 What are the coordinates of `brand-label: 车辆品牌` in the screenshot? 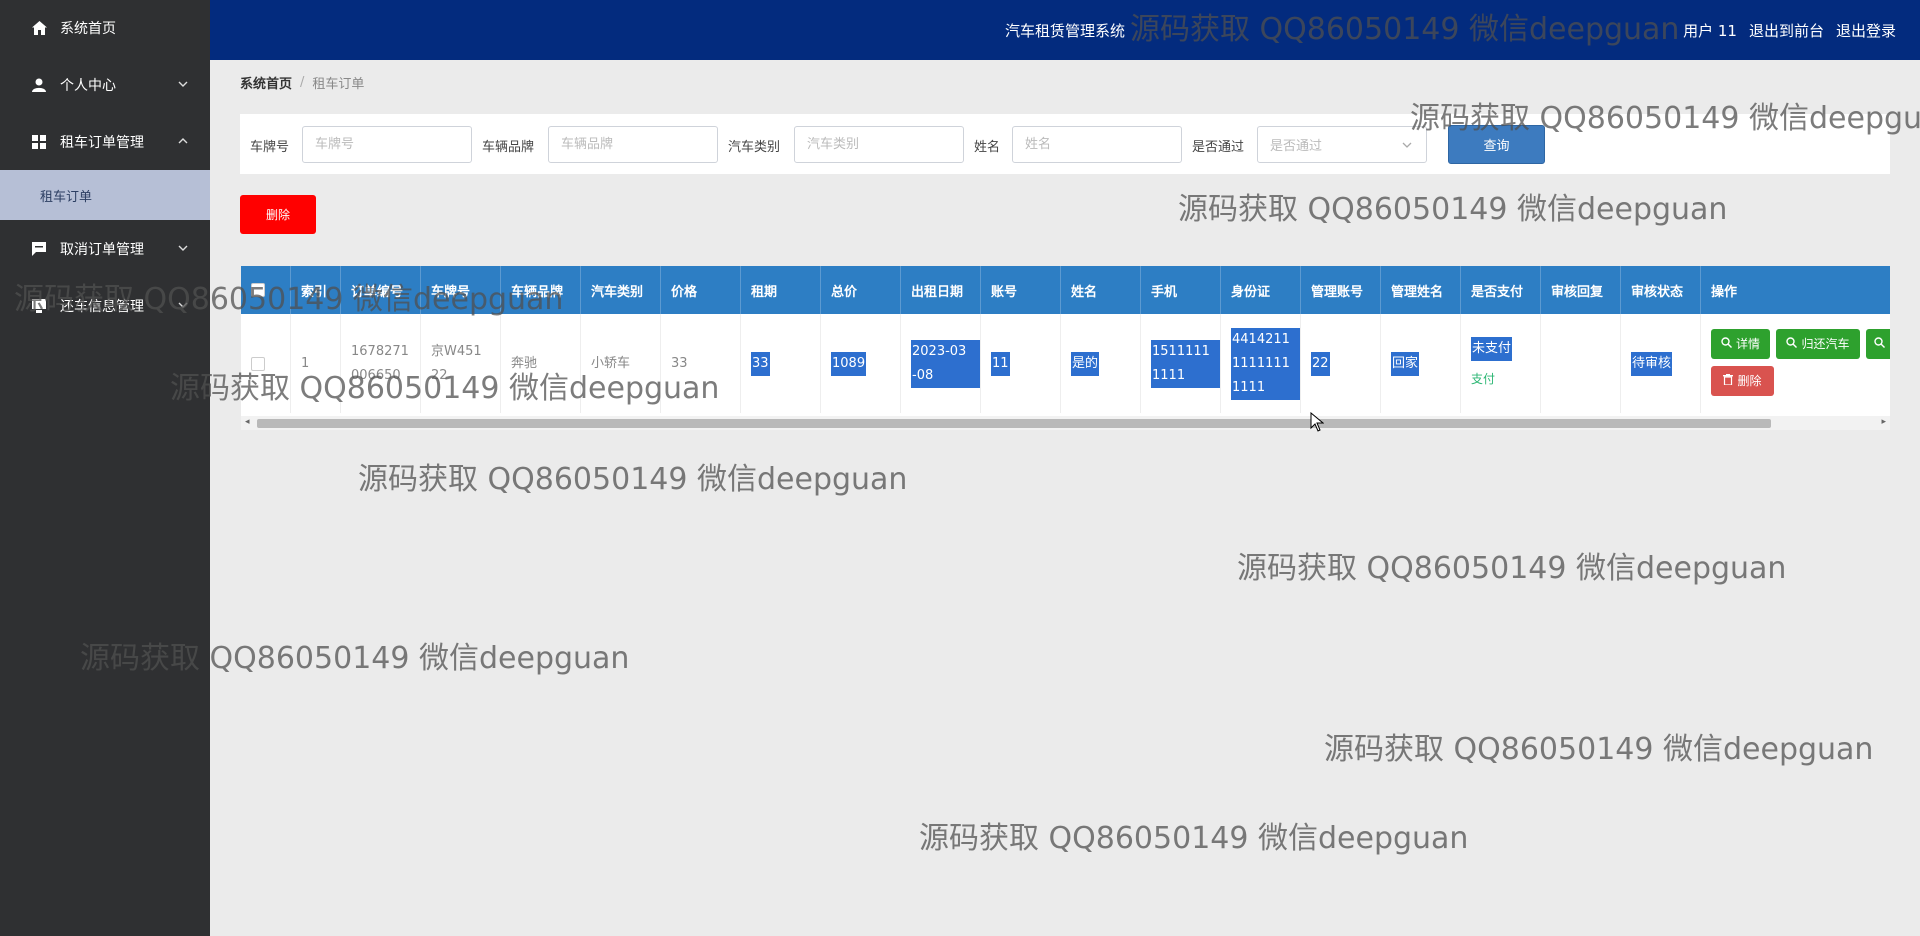 It's located at (508, 147).